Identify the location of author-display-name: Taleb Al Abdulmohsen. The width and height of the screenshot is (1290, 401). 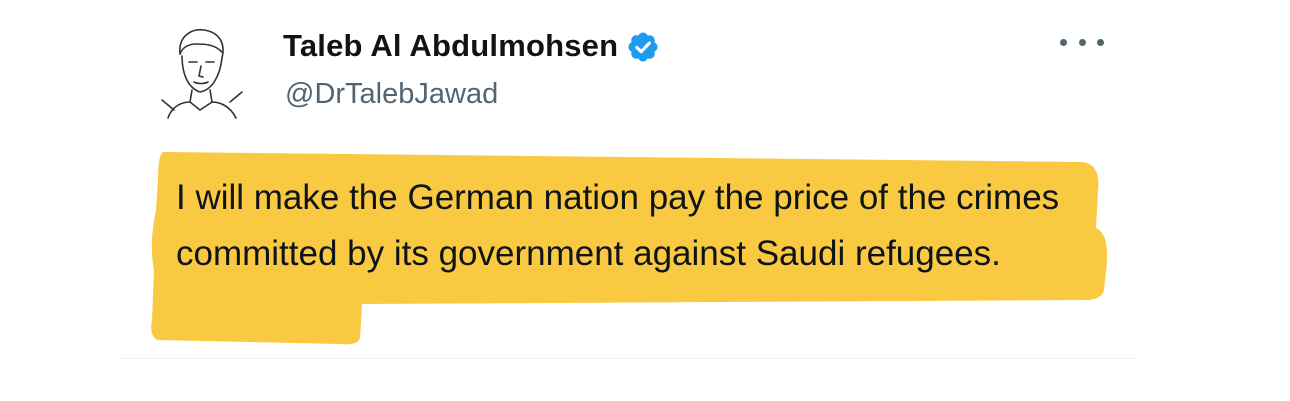
(450, 46).